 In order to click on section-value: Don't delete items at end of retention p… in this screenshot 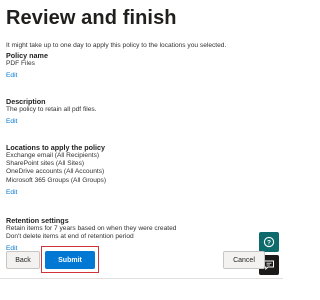, I will do `click(70, 237)`.